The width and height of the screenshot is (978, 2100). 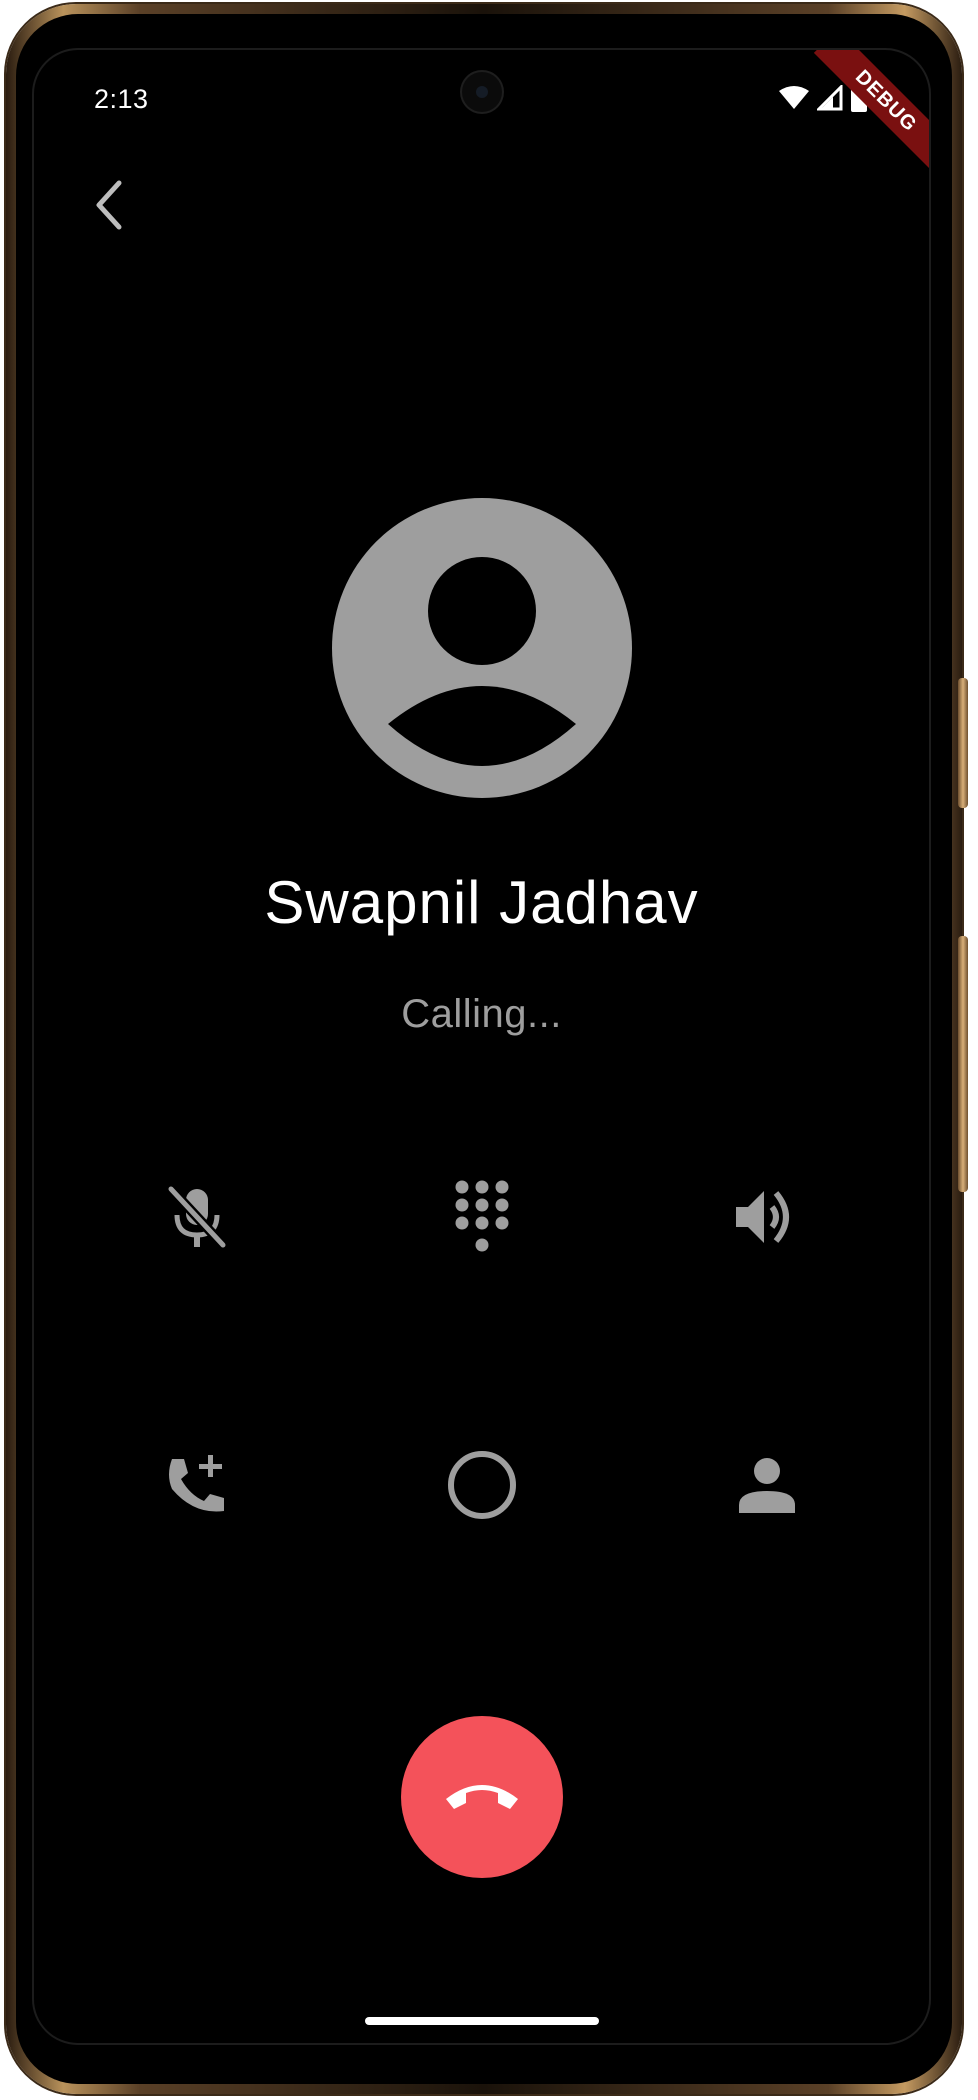 I want to click on contacts-button, so click(x=767, y=1487).